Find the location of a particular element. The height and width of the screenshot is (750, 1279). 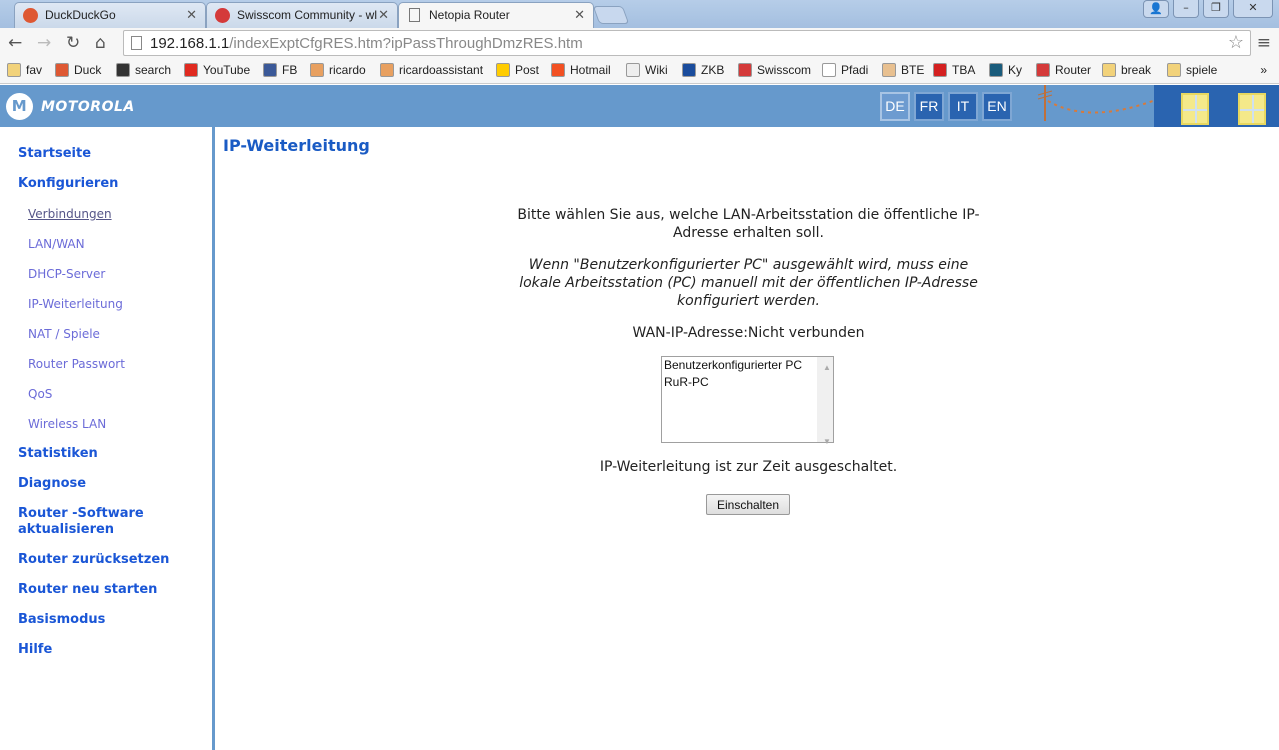

enable-button: Einschalten is located at coordinates (748, 504).